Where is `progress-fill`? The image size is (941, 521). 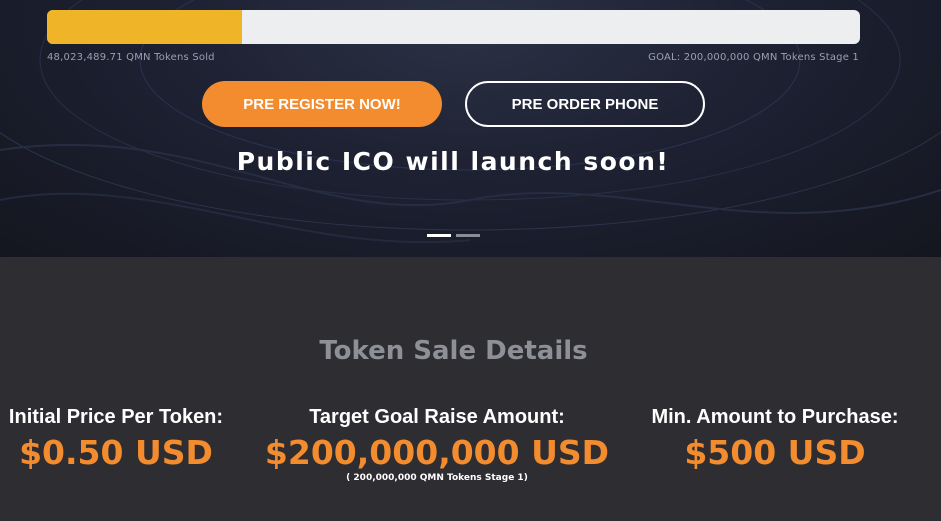
progress-fill is located at coordinates (145, 27).